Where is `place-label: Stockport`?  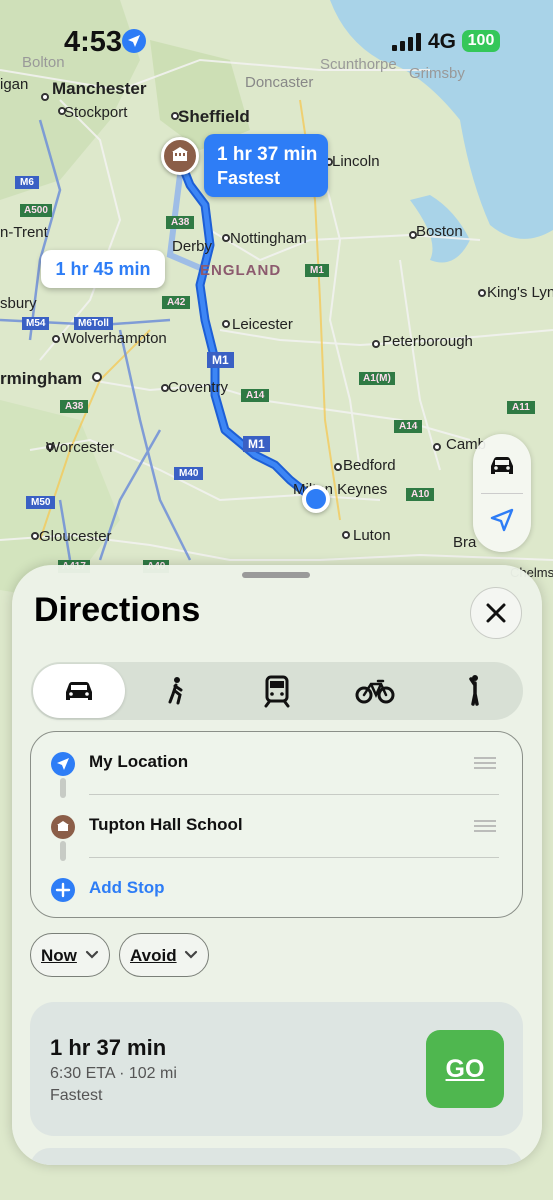 place-label: Stockport is located at coordinates (96, 112).